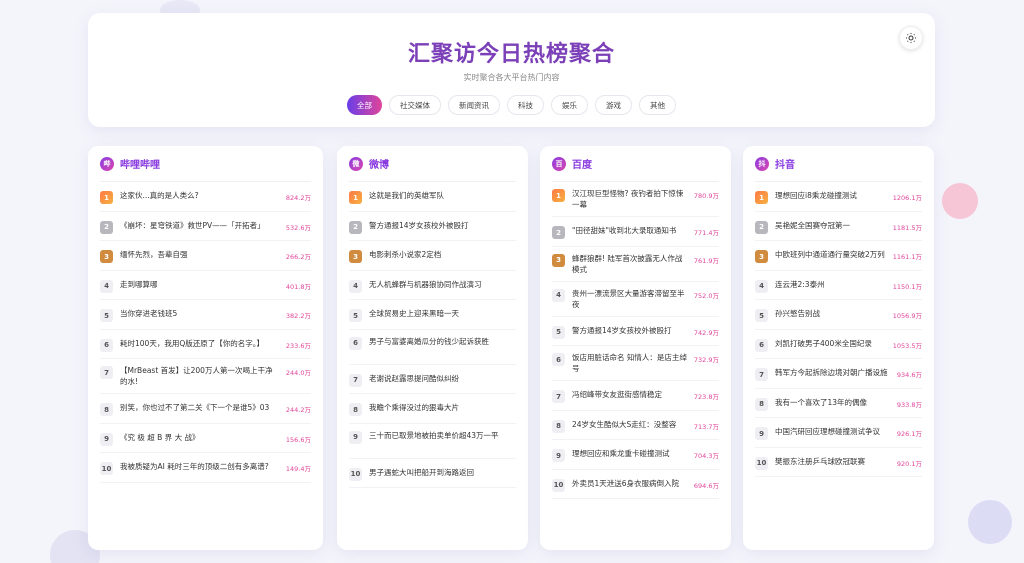  I want to click on hot-list-item: 1 理想回应i8乘龙碰撞测试 1206.1万, so click(838, 197).